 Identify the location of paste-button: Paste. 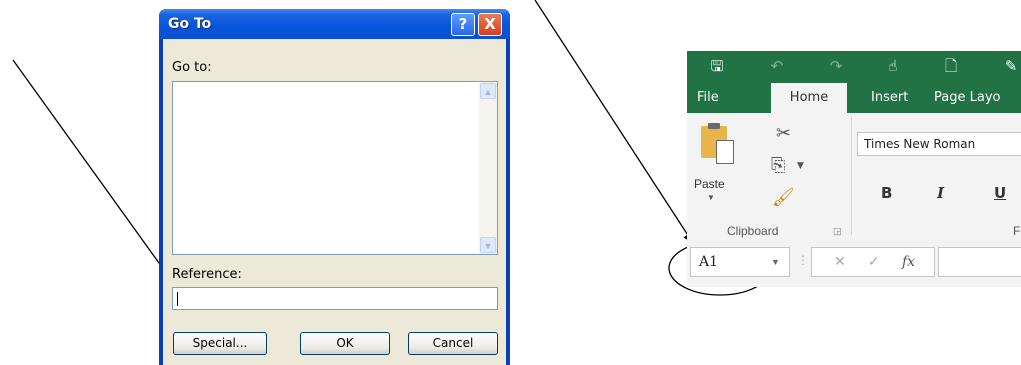
(709, 184).